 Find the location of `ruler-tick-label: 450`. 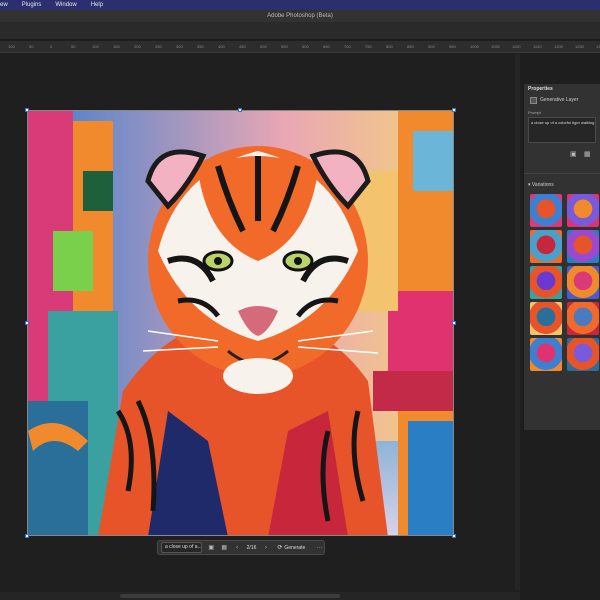

ruler-tick-label: 450 is located at coordinates (242, 46).